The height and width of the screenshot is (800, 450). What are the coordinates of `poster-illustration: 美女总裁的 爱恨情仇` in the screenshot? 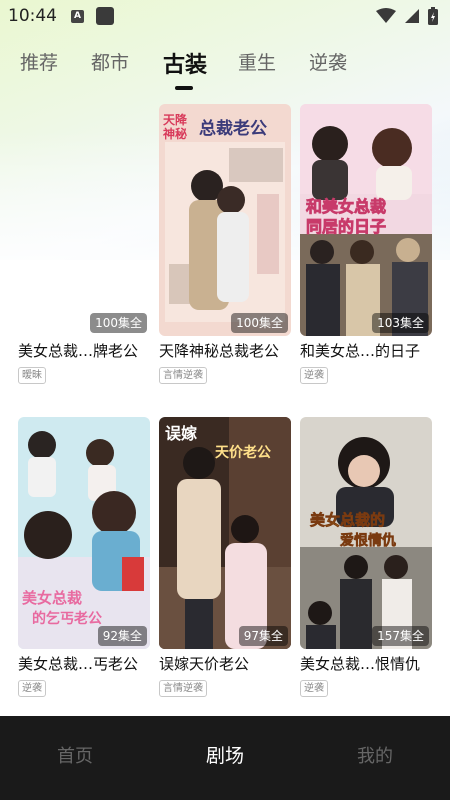 It's located at (366, 533).